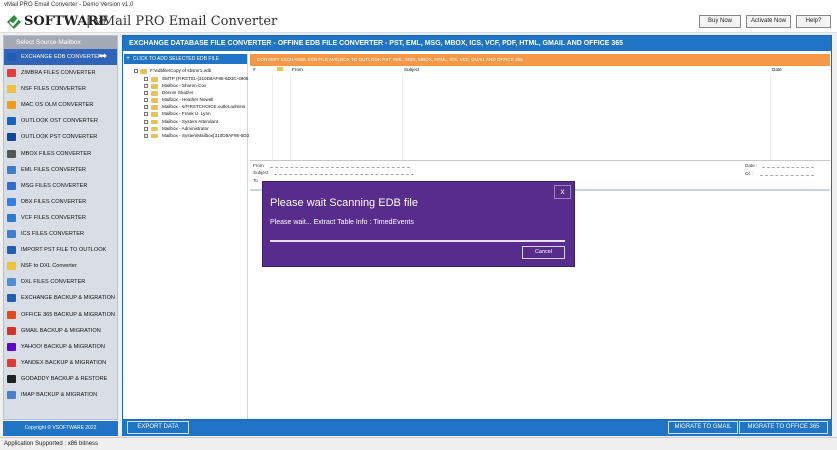 The image size is (837, 450). What do you see at coordinates (11, 362) in the screenshot?
I see `yandex-icon` at bounding box center [11, 362].